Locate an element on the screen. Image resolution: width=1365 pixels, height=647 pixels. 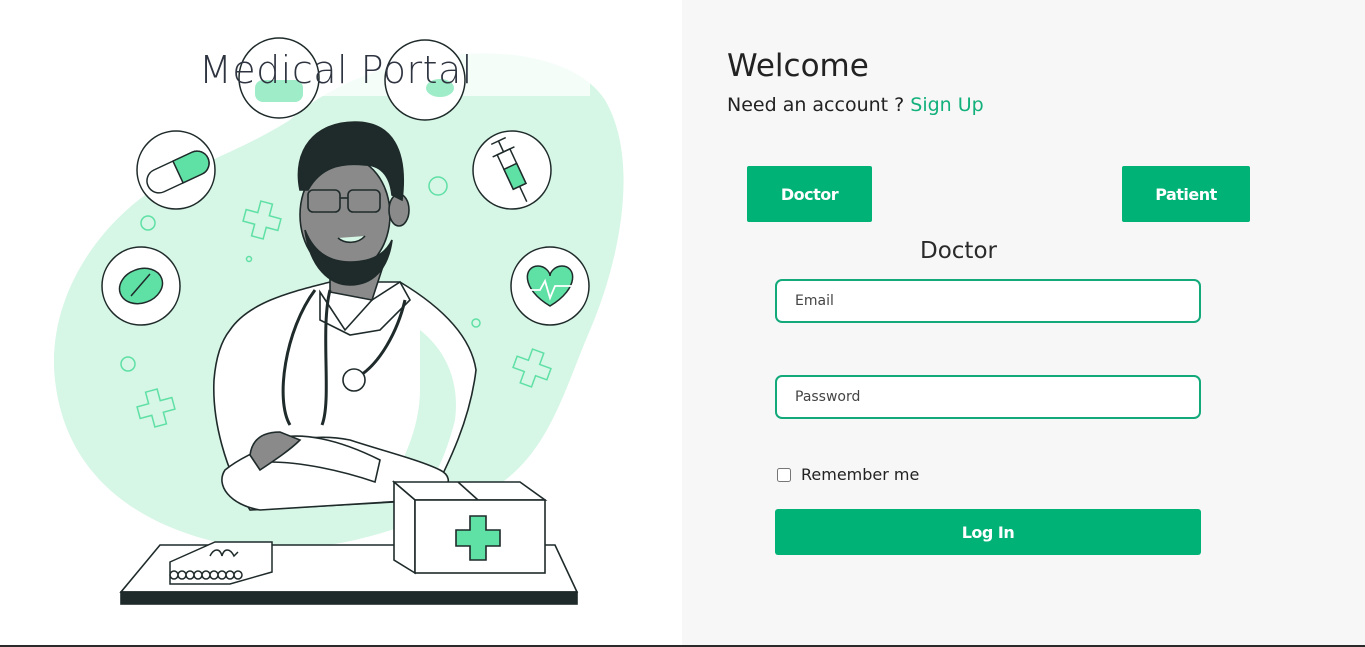
welcome-heading: Welcome is located at coordinates (798, 66).